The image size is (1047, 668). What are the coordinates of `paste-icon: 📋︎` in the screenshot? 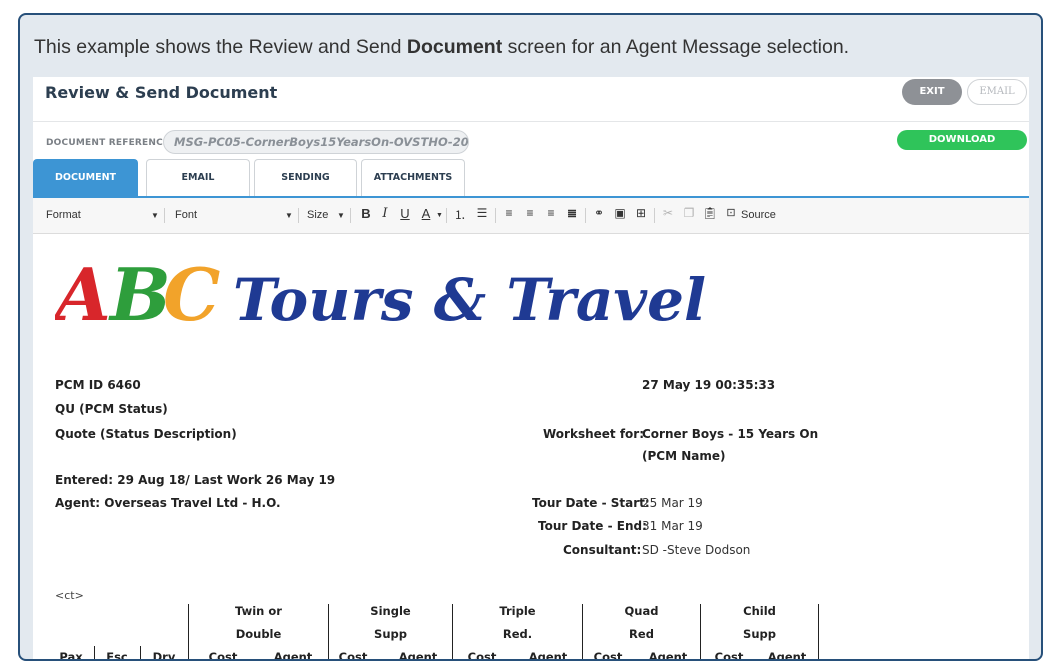 It's located at (710, 213).